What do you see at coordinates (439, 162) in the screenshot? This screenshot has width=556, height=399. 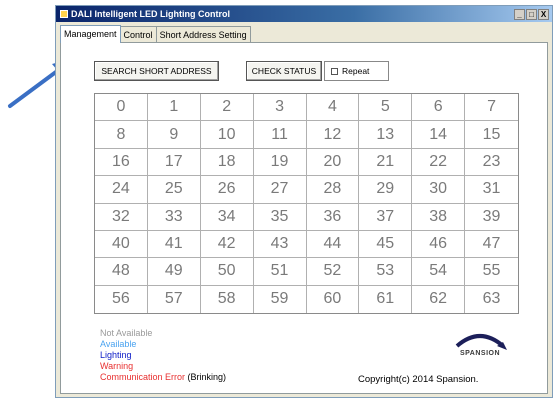 I see `address-cell-22: 22` at bounding box center [439, 162].